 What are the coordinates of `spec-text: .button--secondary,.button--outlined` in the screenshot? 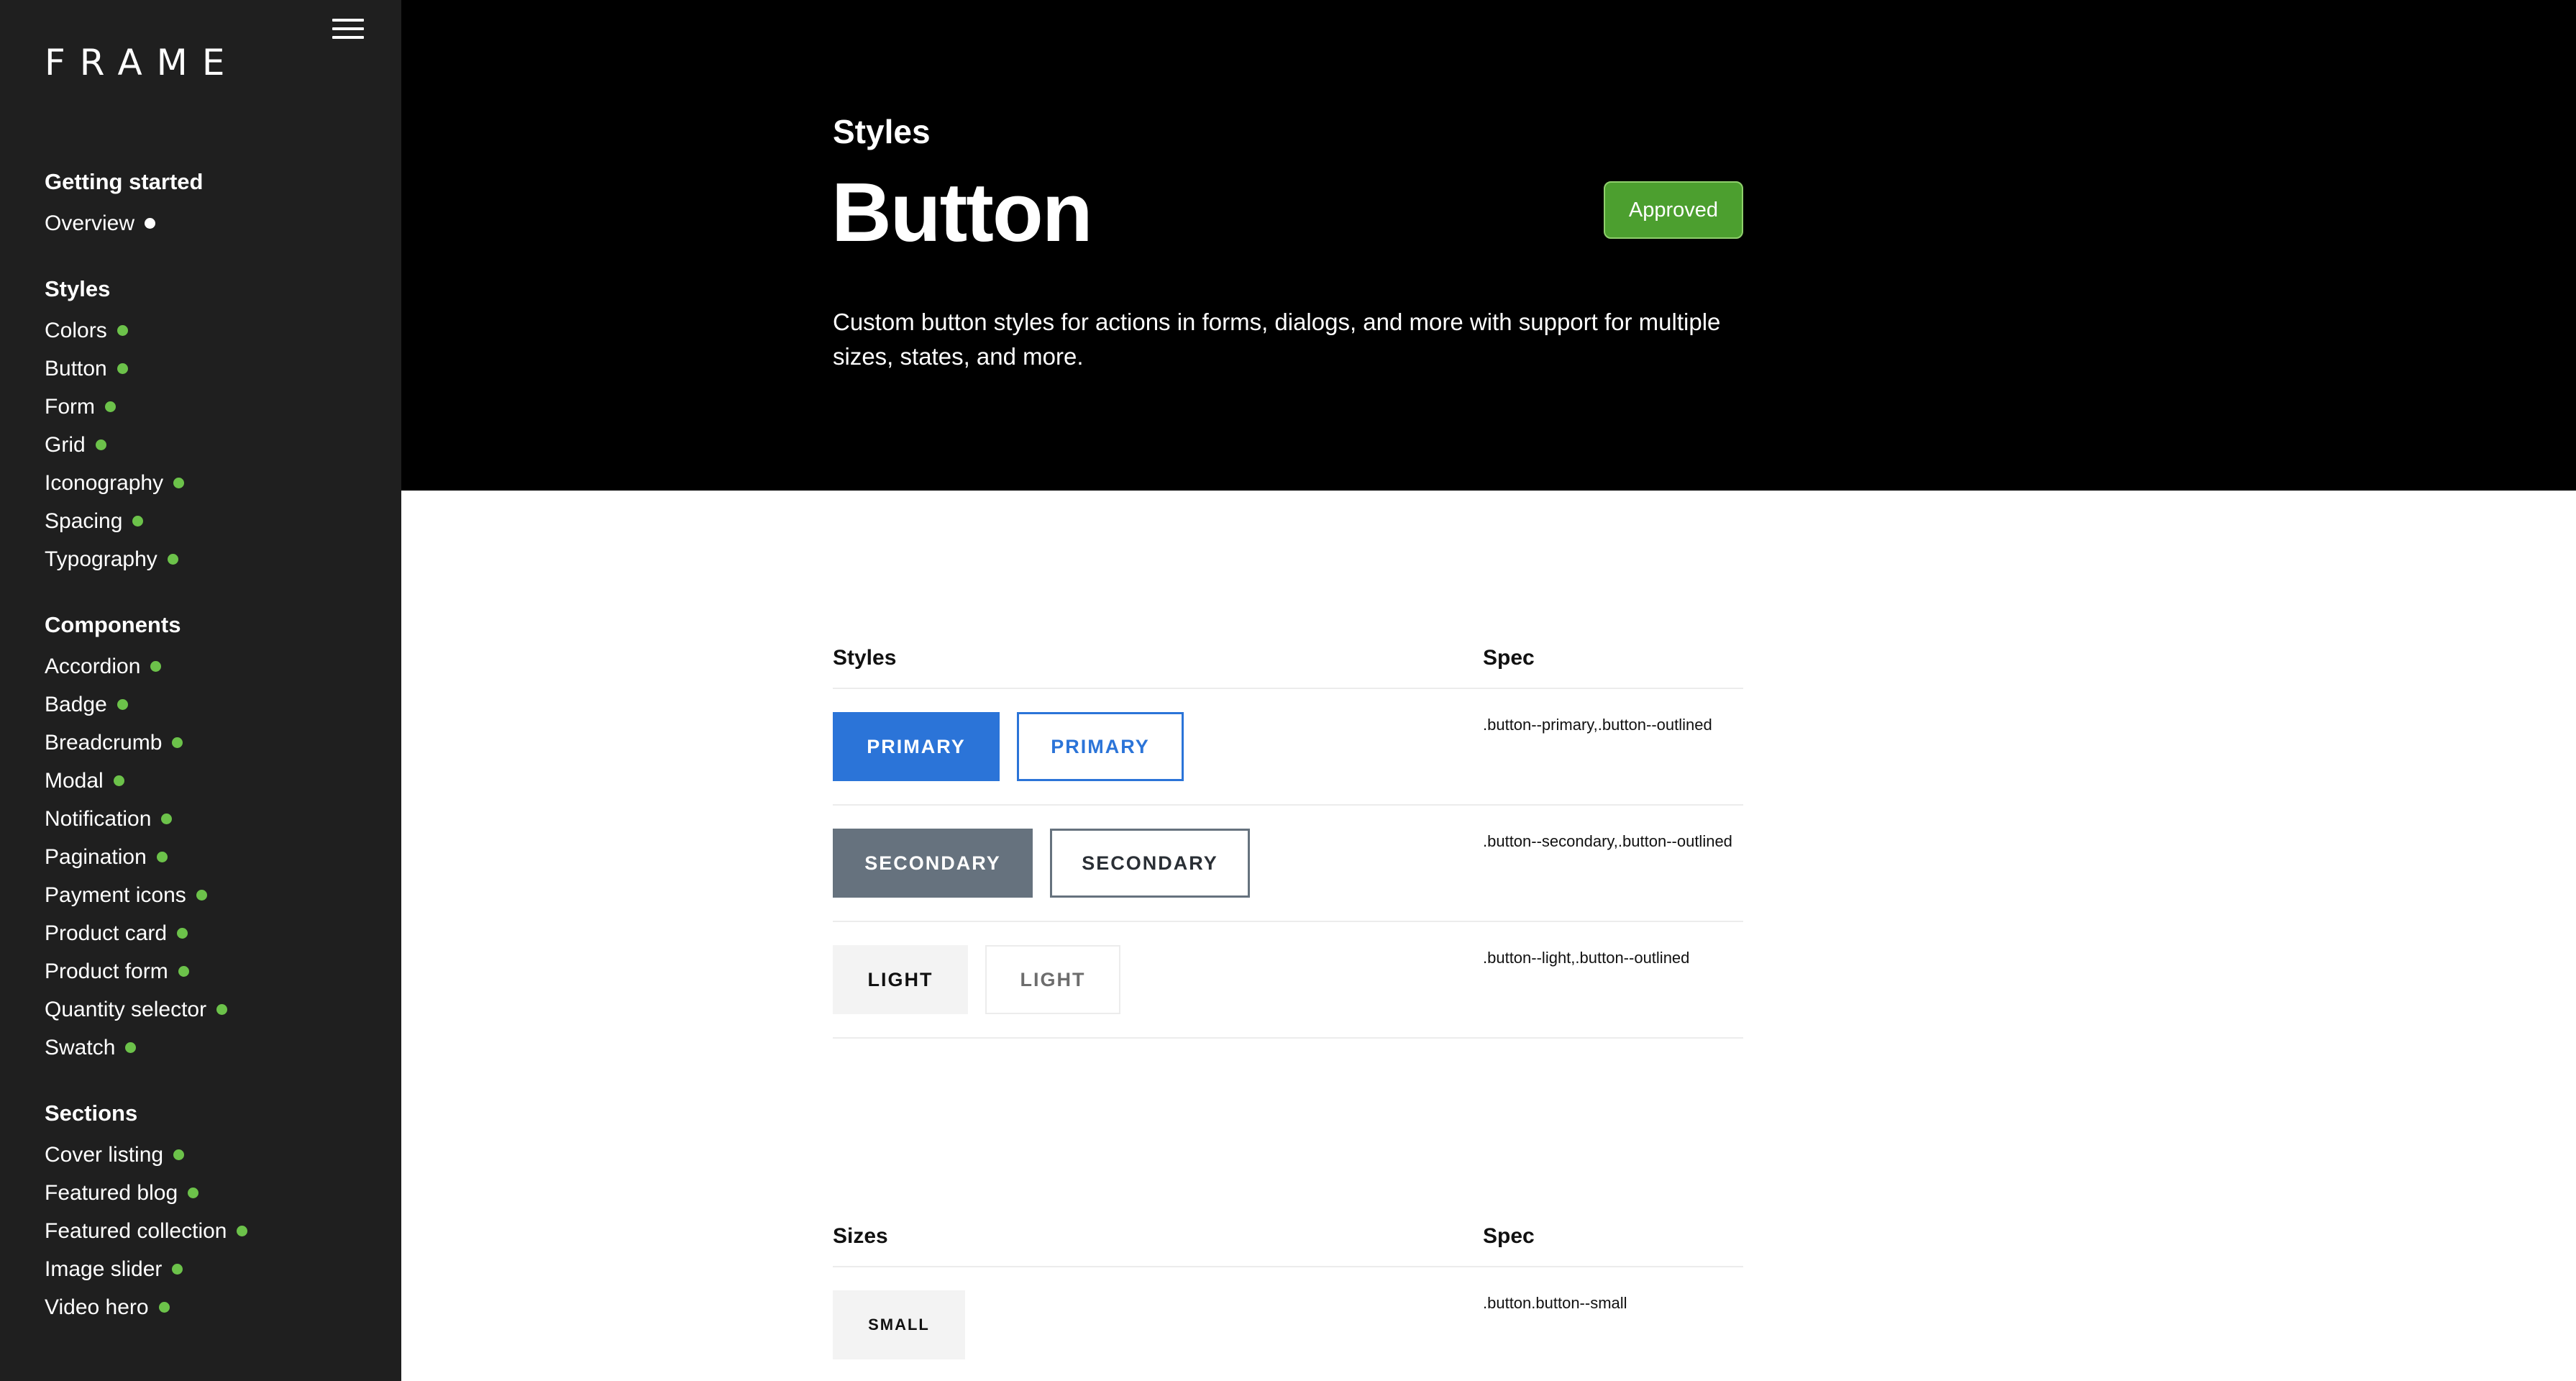 It's located at (1607, 841).